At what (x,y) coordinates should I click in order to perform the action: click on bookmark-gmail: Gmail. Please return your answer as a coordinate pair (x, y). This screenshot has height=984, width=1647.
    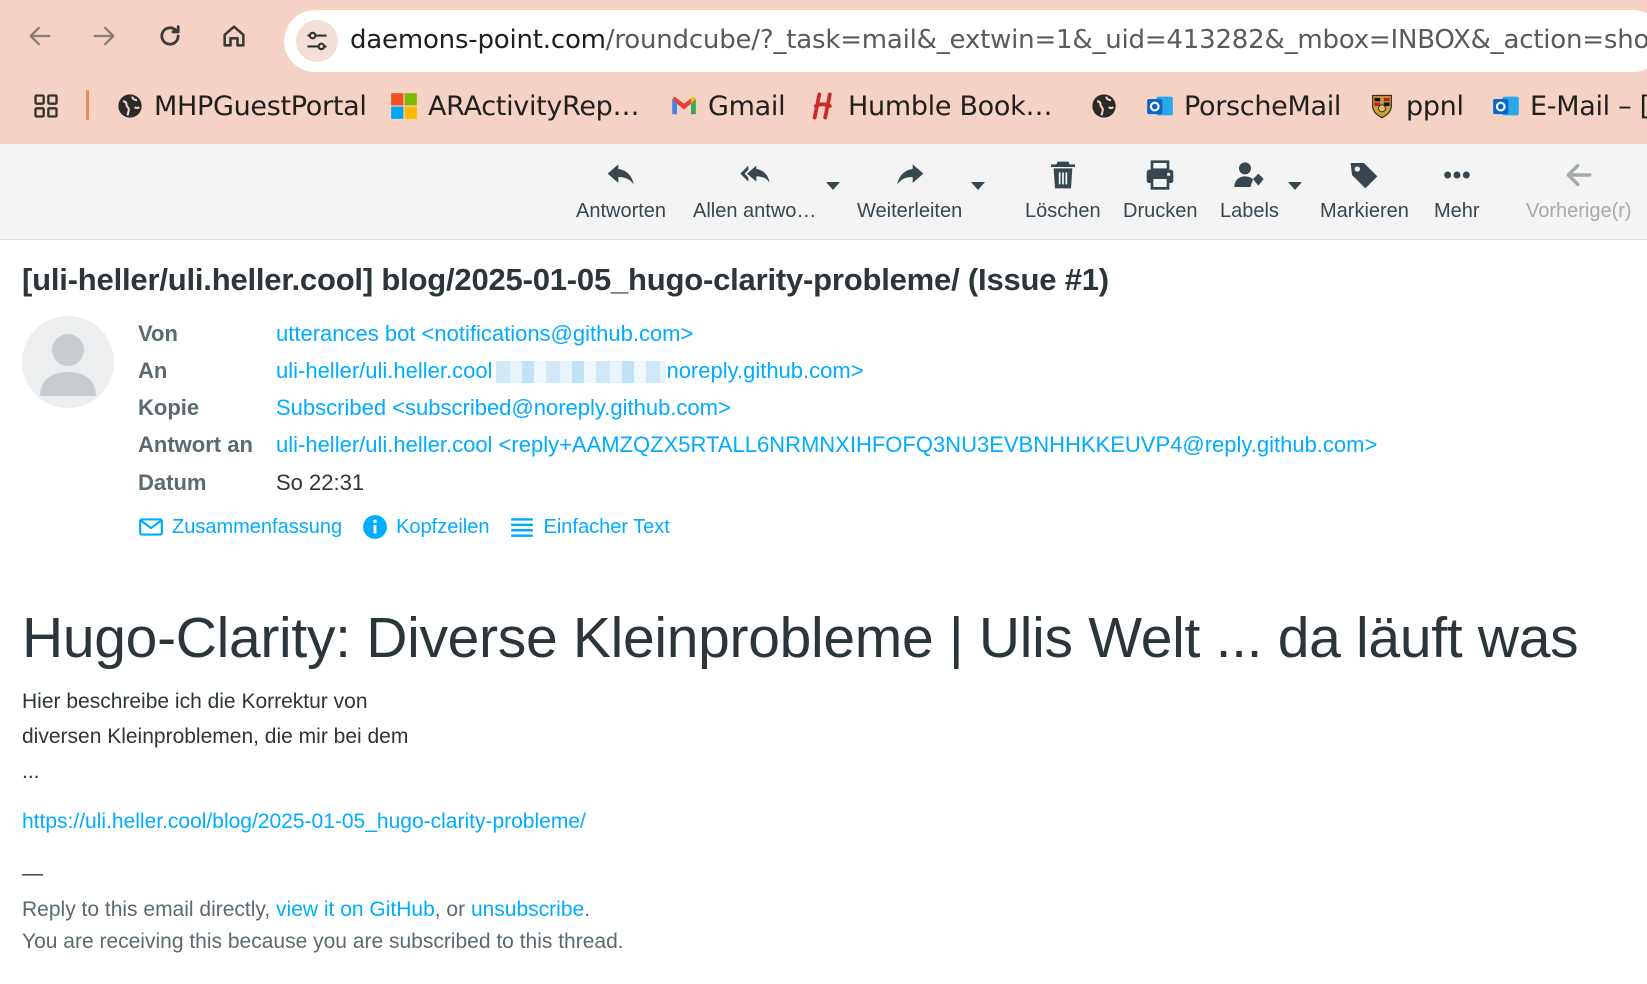
    Looking at the image, I should click on (728, 106).